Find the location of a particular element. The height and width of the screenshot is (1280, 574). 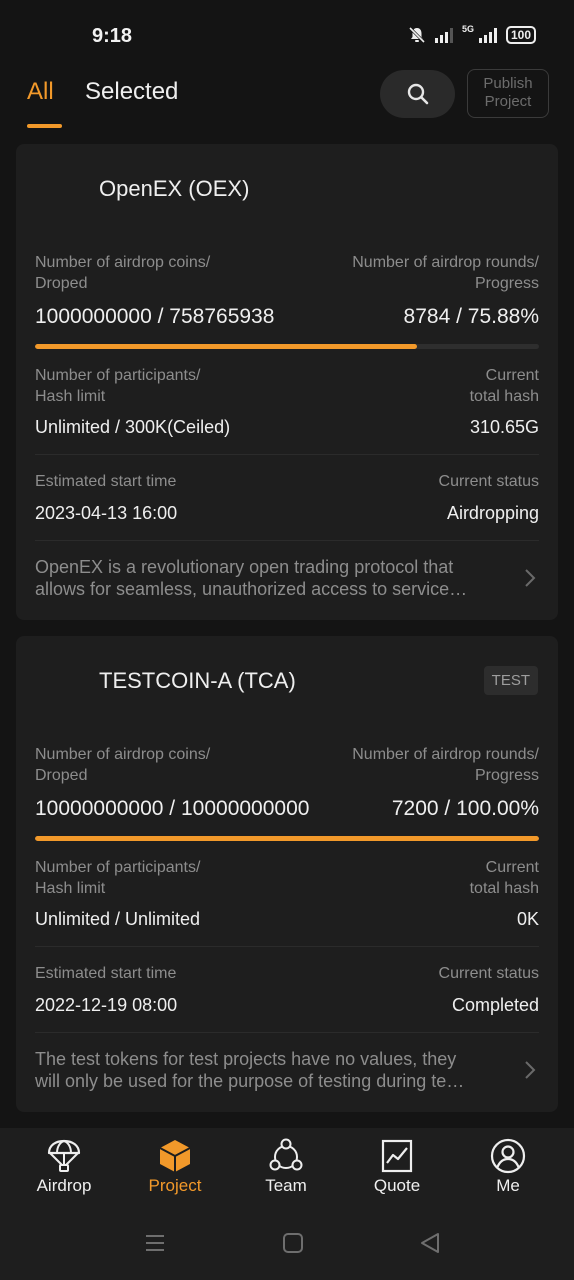

menu-icon is located at coordinates (155, 1243).